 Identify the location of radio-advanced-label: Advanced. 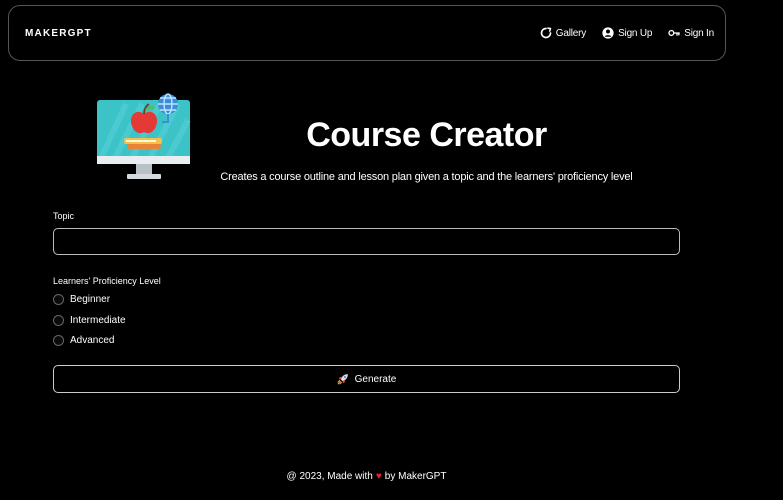
(92, 340).